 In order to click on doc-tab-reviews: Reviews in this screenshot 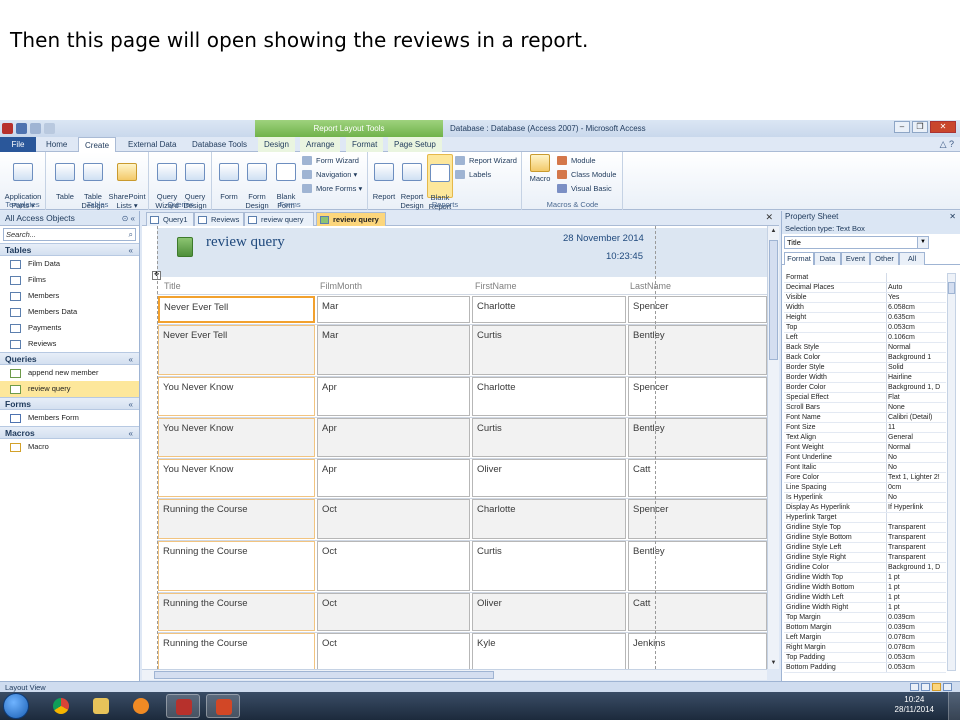, I will do `click(219, 219)`.